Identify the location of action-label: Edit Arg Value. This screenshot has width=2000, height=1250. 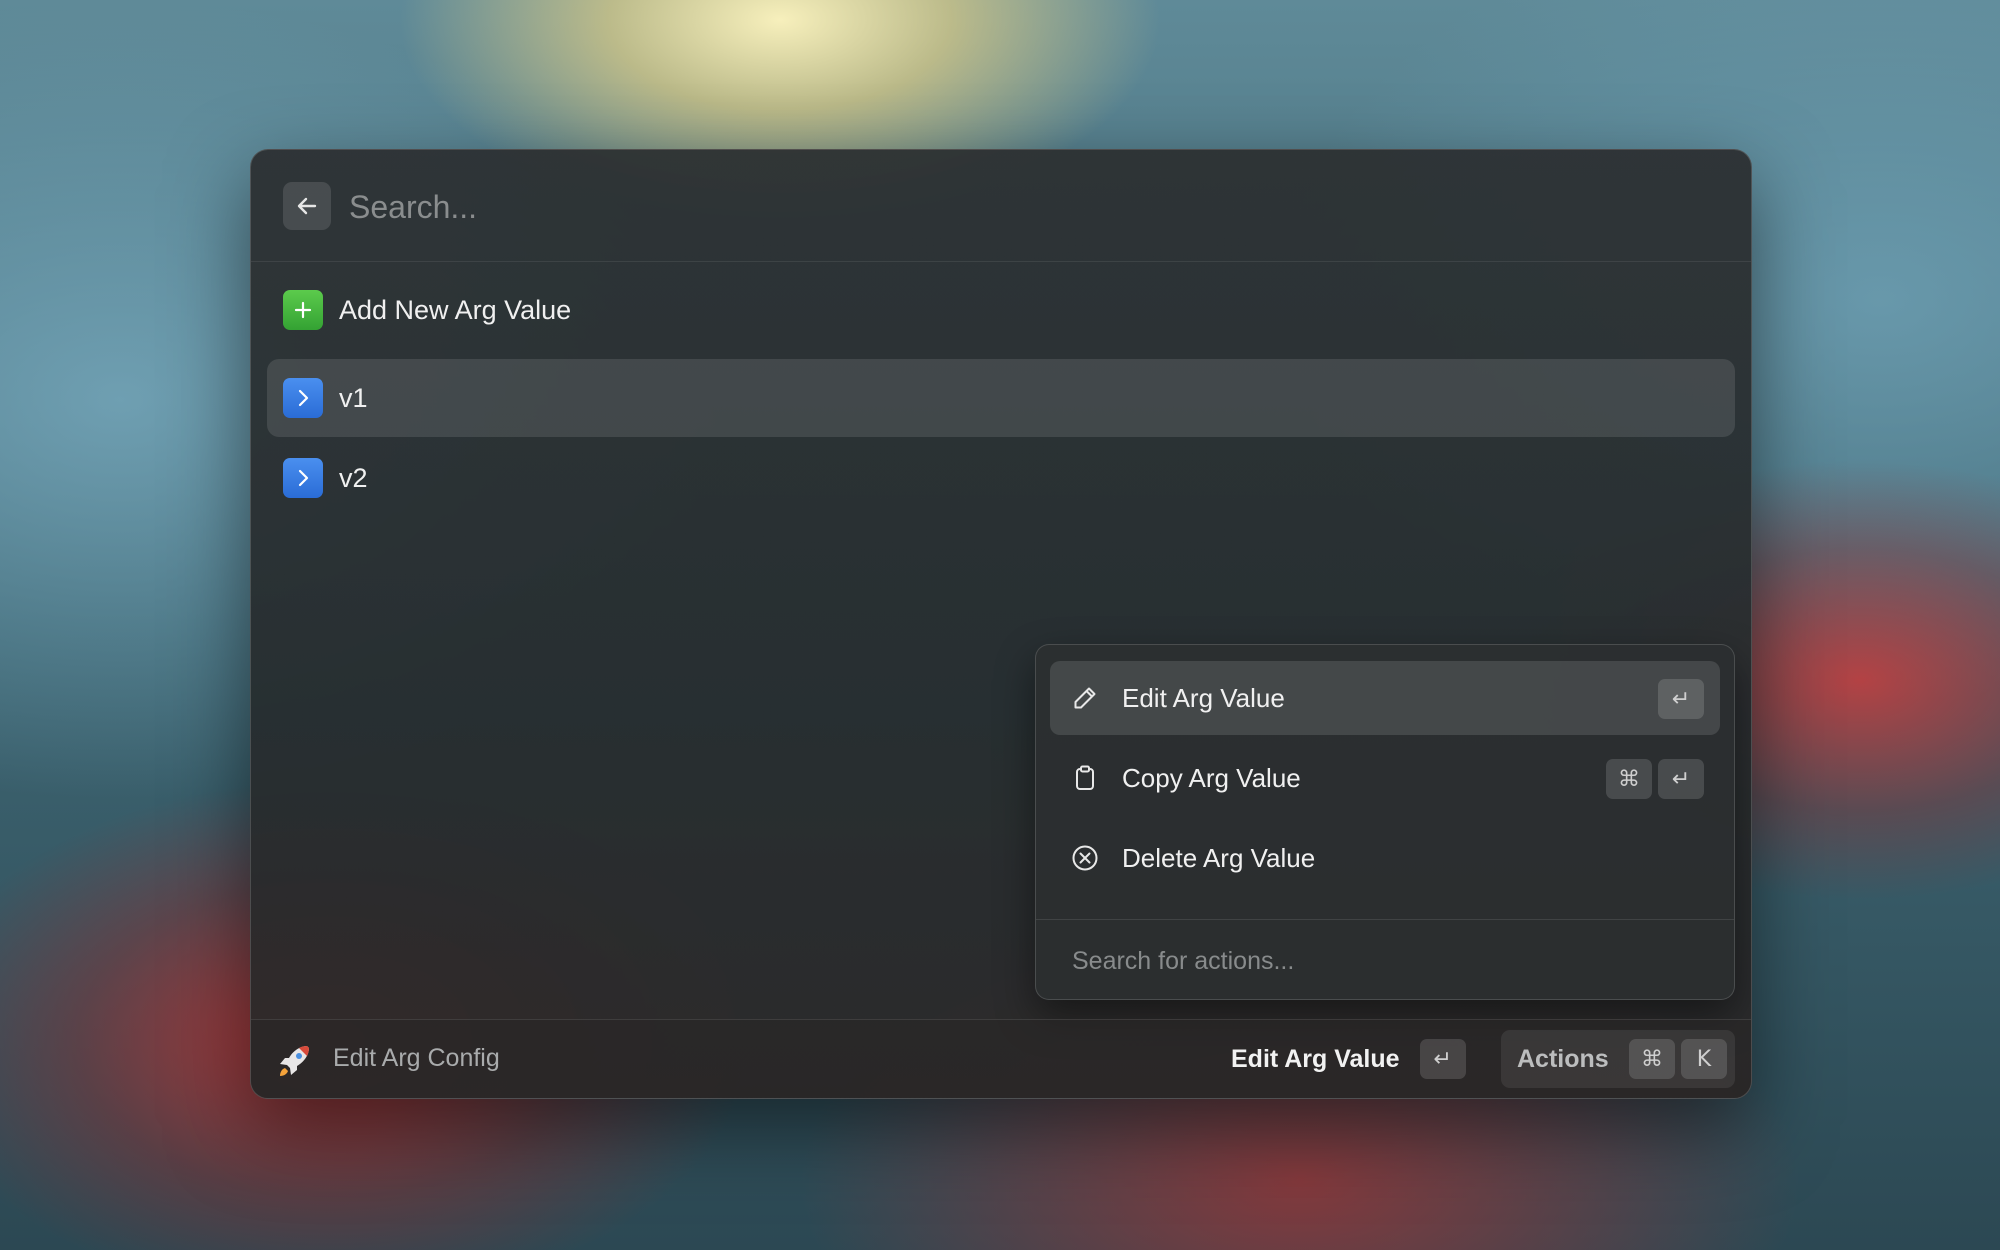
(1203, 697).